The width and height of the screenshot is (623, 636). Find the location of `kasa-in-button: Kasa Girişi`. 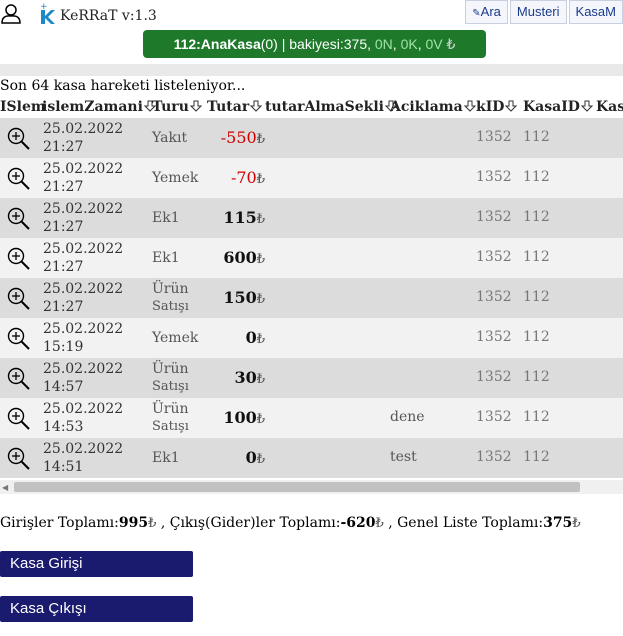

kasa-in-button: Kasa Girişi is located at coordinates (96, 564).